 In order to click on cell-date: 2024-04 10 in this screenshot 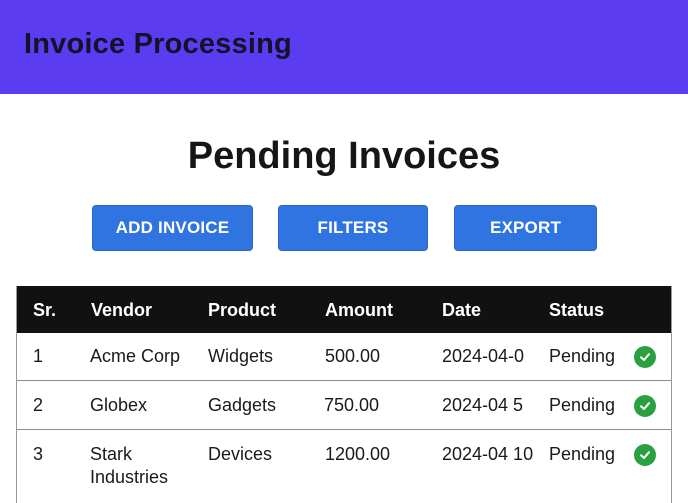, I will do `click(488, 454)`.